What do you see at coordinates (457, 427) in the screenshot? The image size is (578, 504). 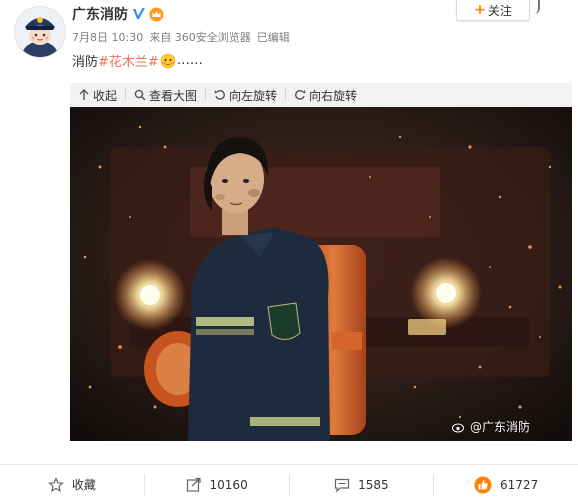 I see `weibo-logo-icon` at bounding box center [457, 427].